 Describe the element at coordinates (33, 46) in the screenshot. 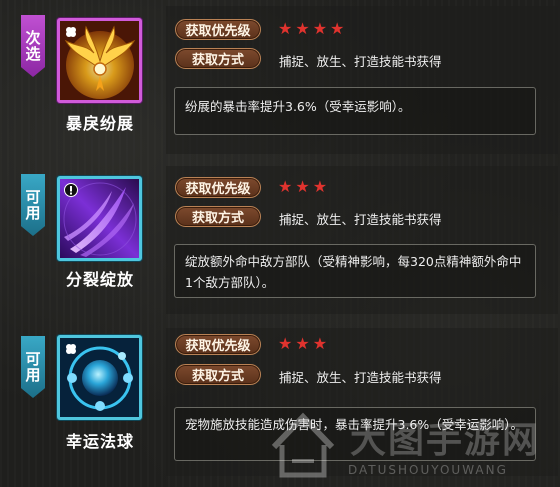

I see `skill-tag: 次选` at that location.